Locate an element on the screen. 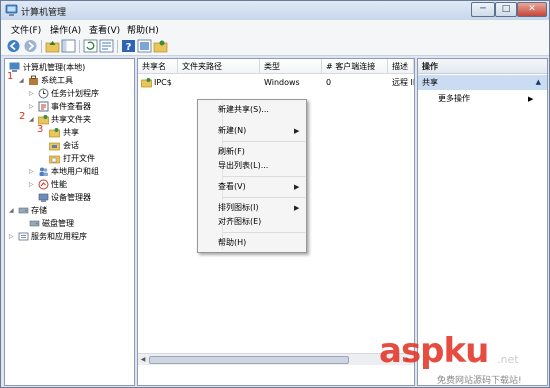 Image resolution: width=550 pixels, height=388 pixels. tree-item-shared-folders: ◢ 共享文件夹 is located at coordinates (70, 119).